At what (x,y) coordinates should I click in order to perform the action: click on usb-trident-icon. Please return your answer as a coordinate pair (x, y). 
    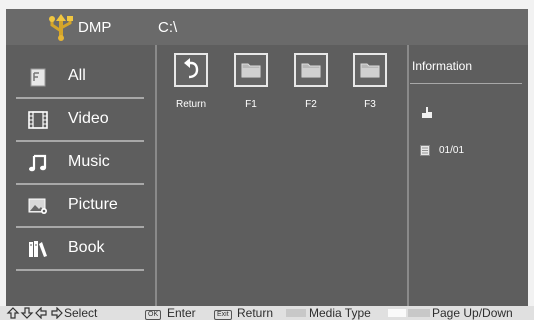
    Looking at the image, I should click on (61, 27).